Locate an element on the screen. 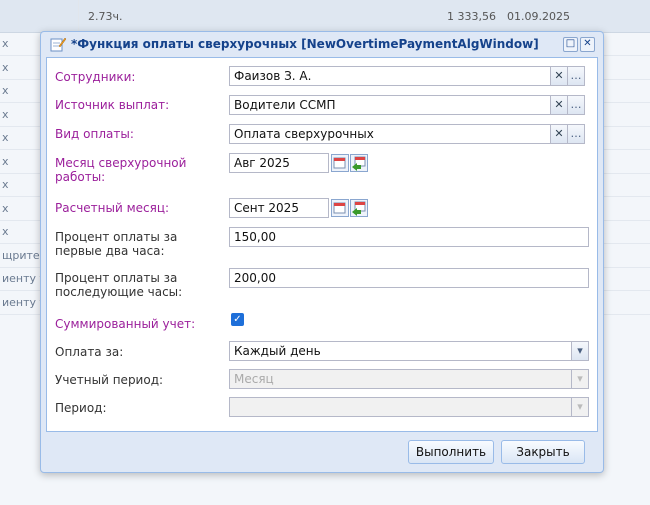 The image size is (650, 505). pct-next-label: Процент оплаты за последующие часы: is located at coordinates (118, 285).